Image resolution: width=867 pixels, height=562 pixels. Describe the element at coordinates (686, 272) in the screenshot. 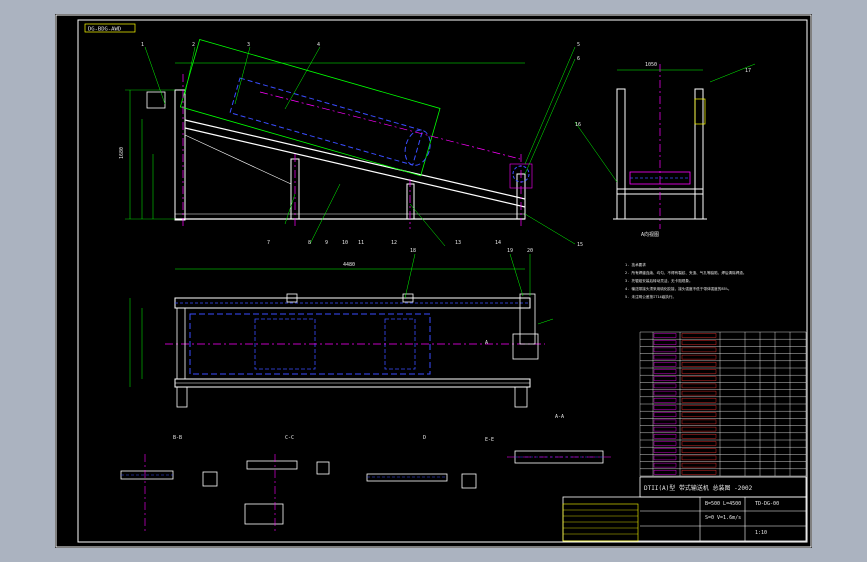

I see `svg-text:2. 所有焊缝连续、均匀，不得有裂纹、夹渣、气孔等缺陷，焊后: 2. 所有焊缝连续、均匀，不得有裂纹、夹渣、气孔等缺陷，焊后清除焊渣。` at that location.